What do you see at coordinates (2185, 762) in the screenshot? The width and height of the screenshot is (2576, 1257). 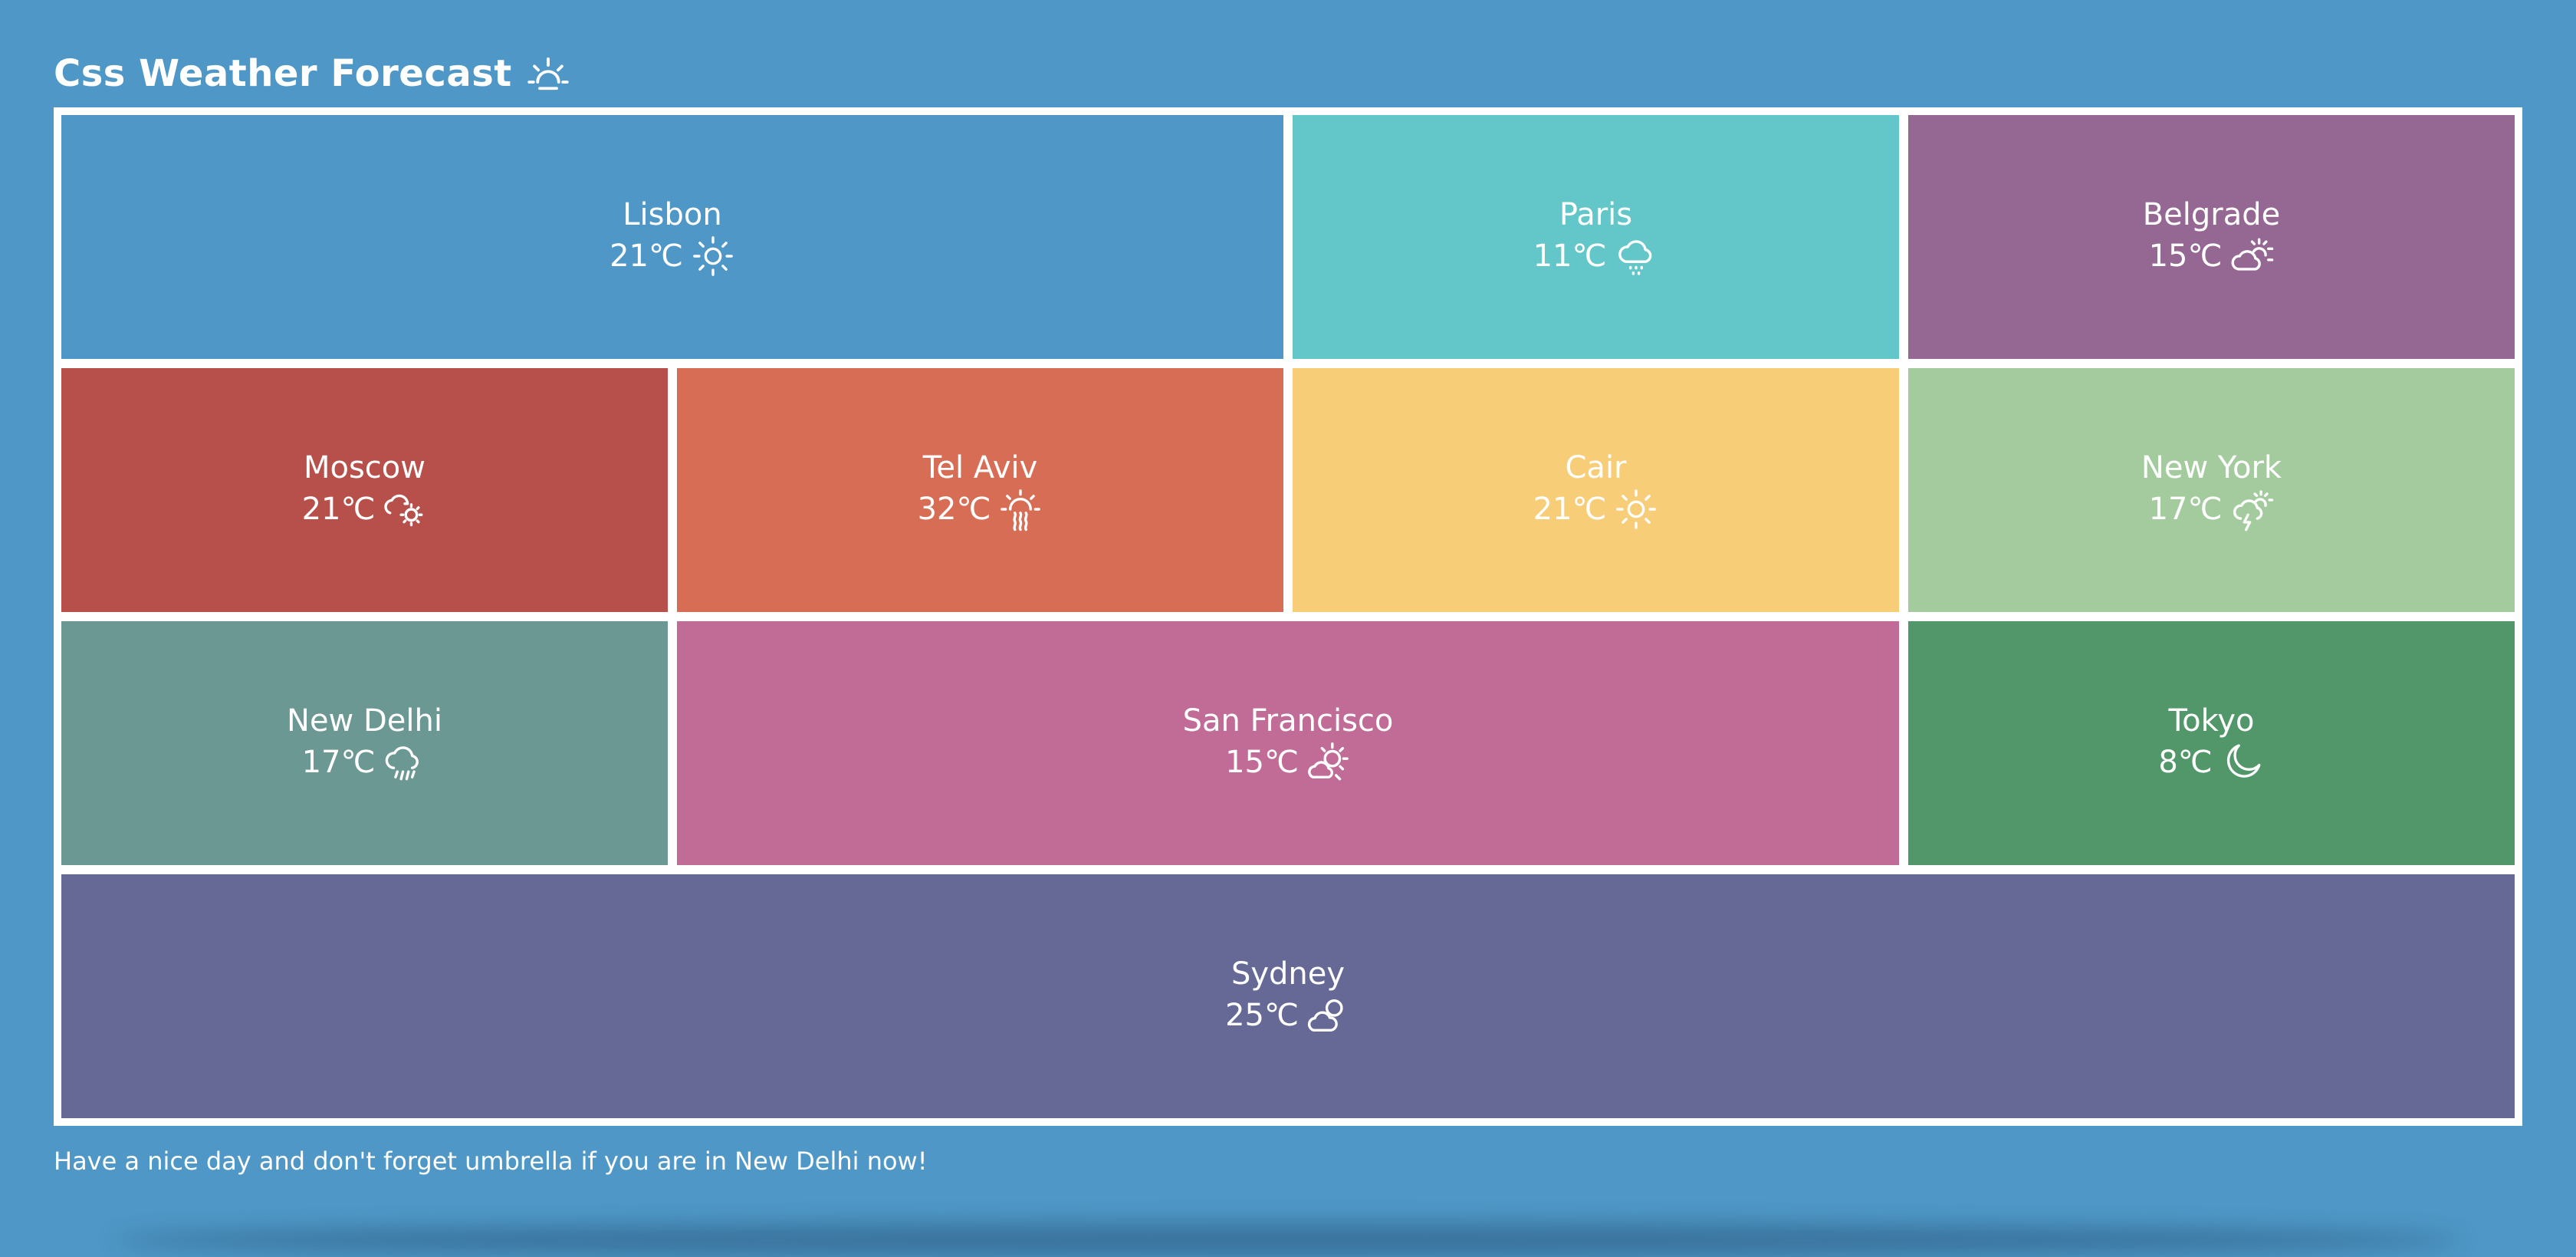 I see `temperature: 8℃` at bounding box center [2185, 762].